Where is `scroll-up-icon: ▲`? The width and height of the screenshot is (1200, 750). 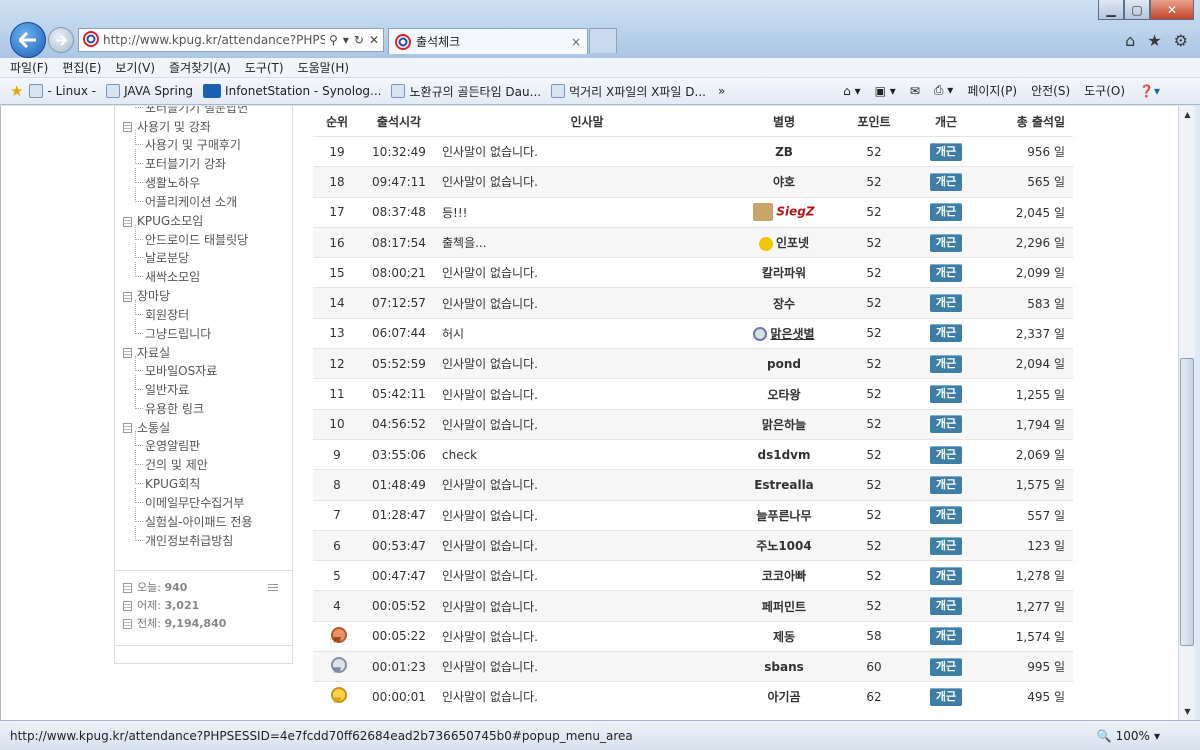
scroll-up-icon: ▲ is located at coordinates (1187, 114).